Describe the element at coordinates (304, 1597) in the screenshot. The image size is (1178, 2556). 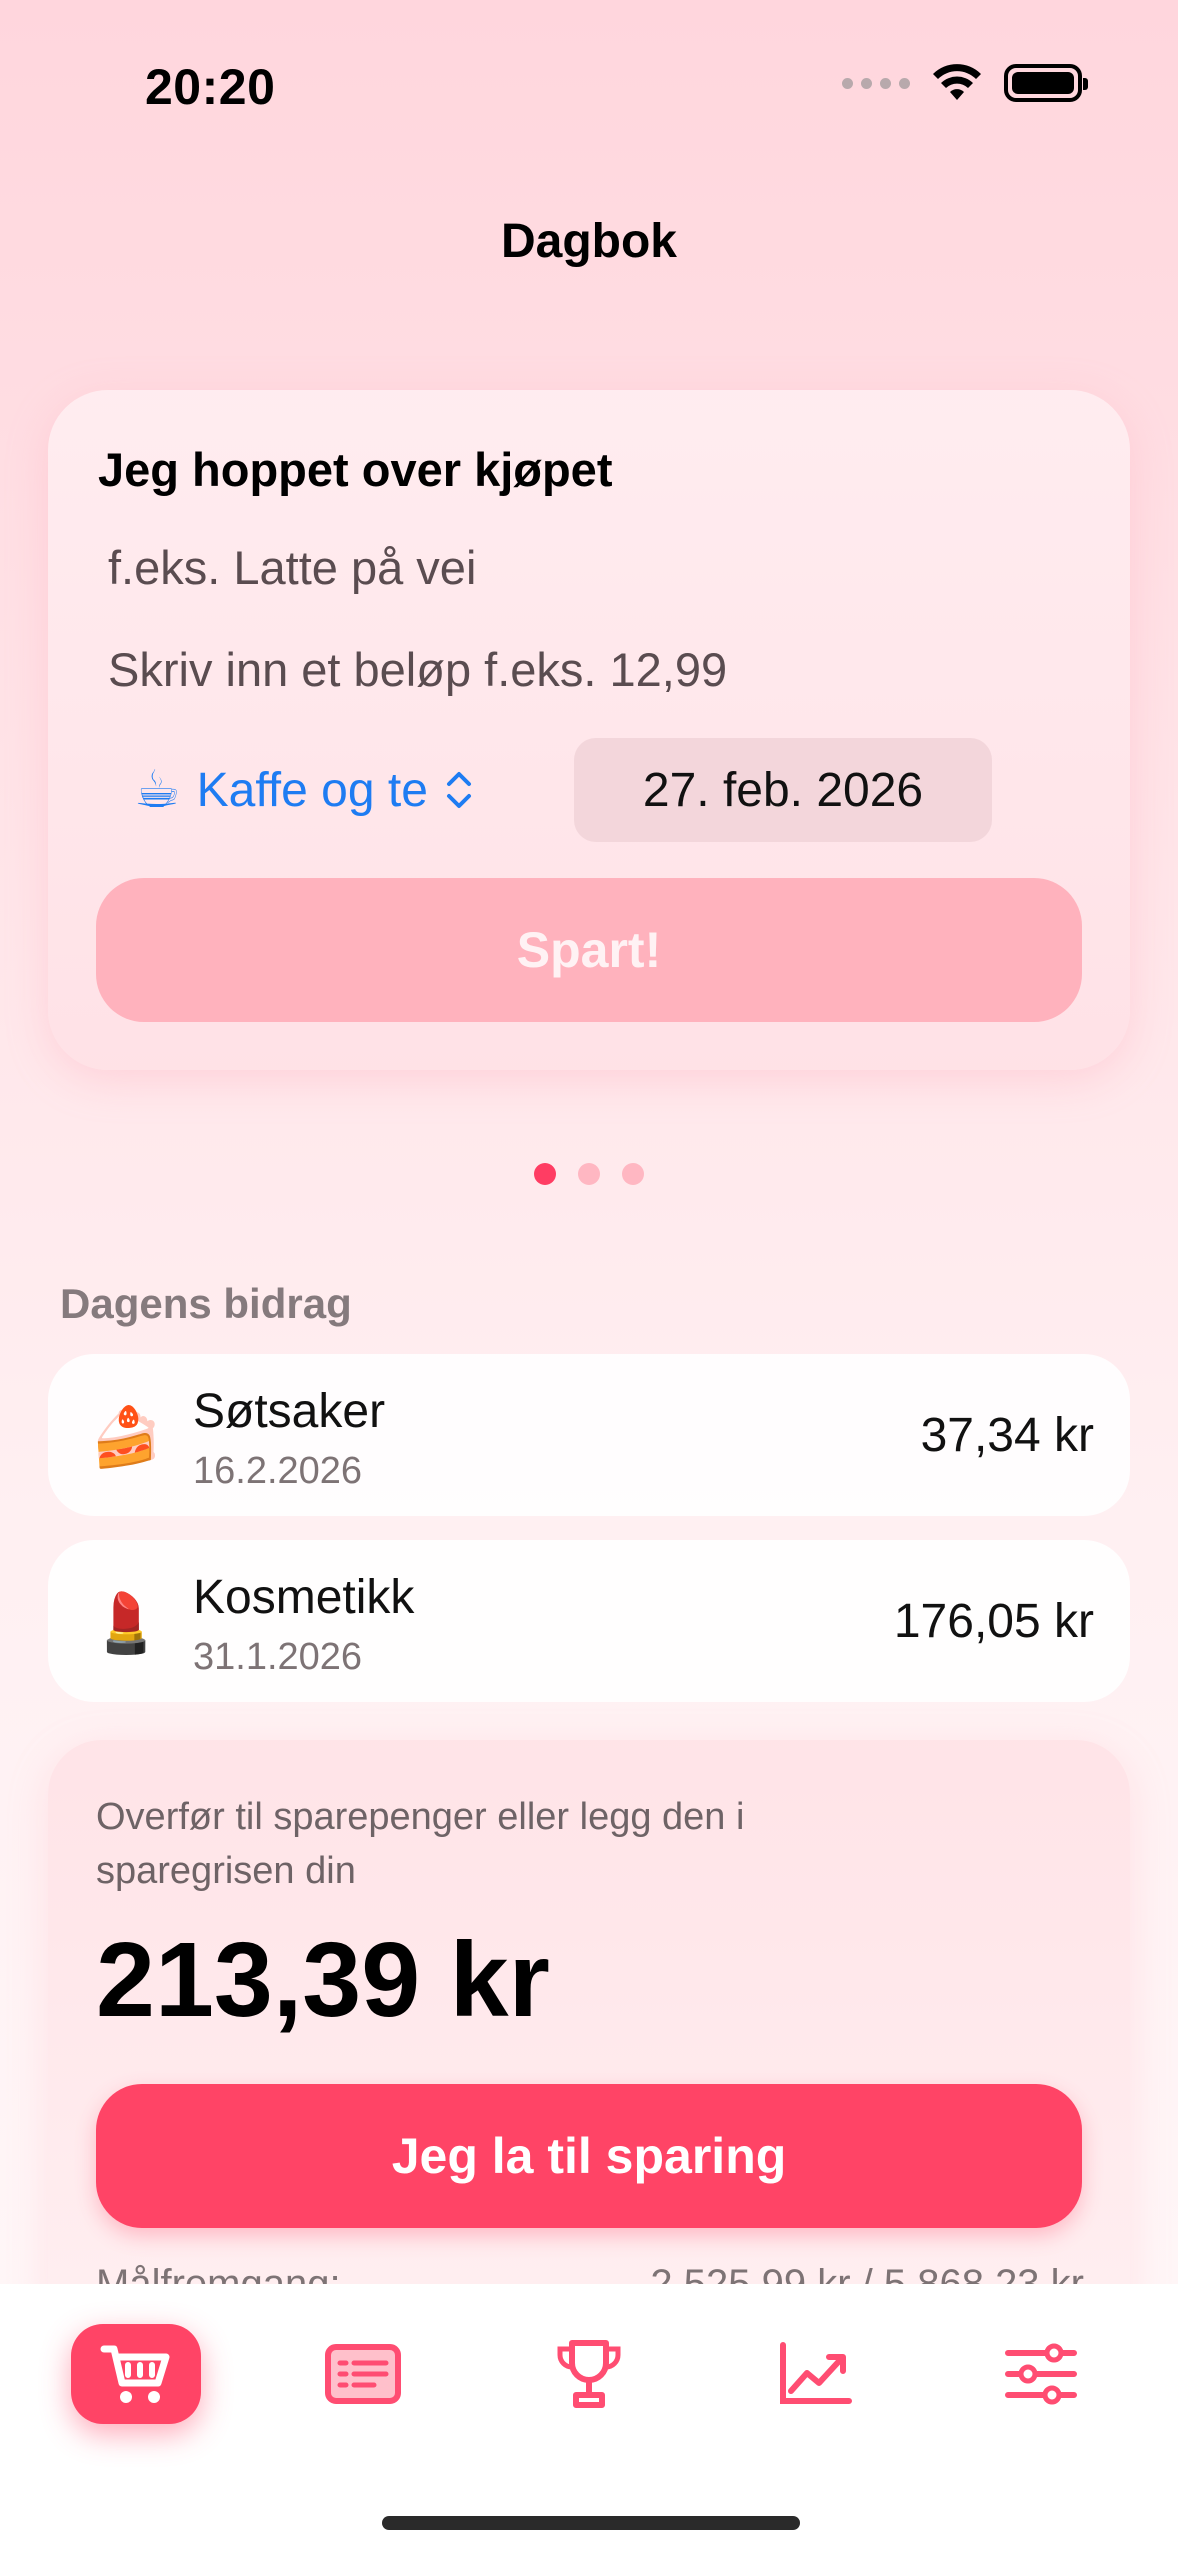
I see `item-name: Kosmetikk` at that location.